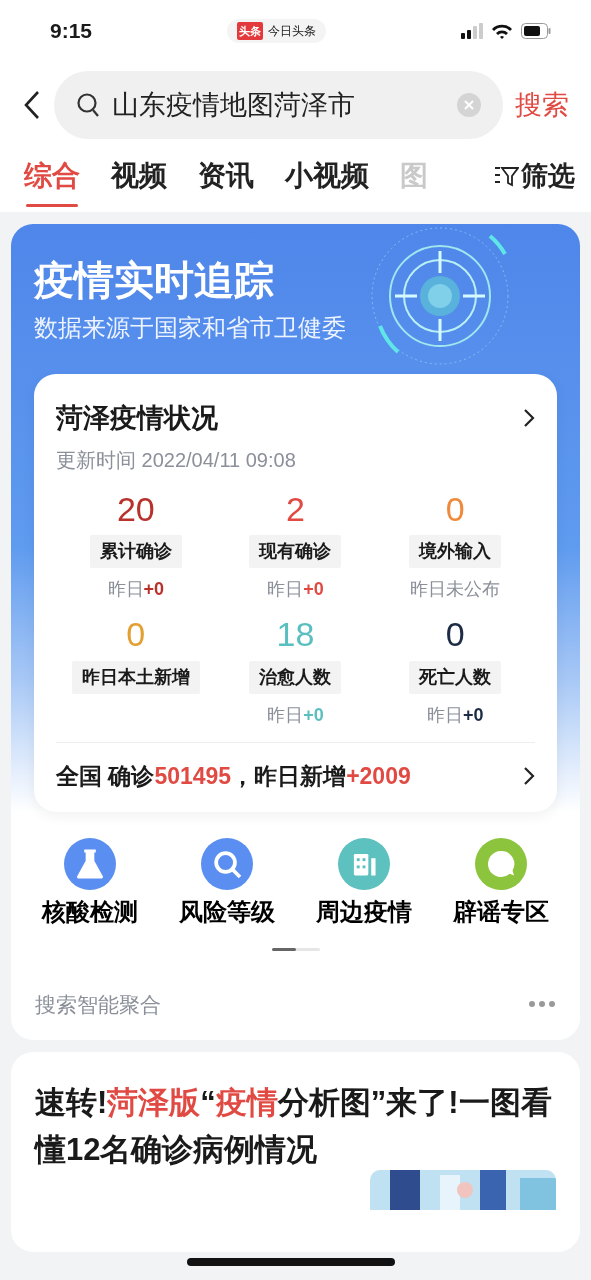  Describe the element at coordinates (232, 176) in the screenshot. I see `tab: 资讯` at that location.